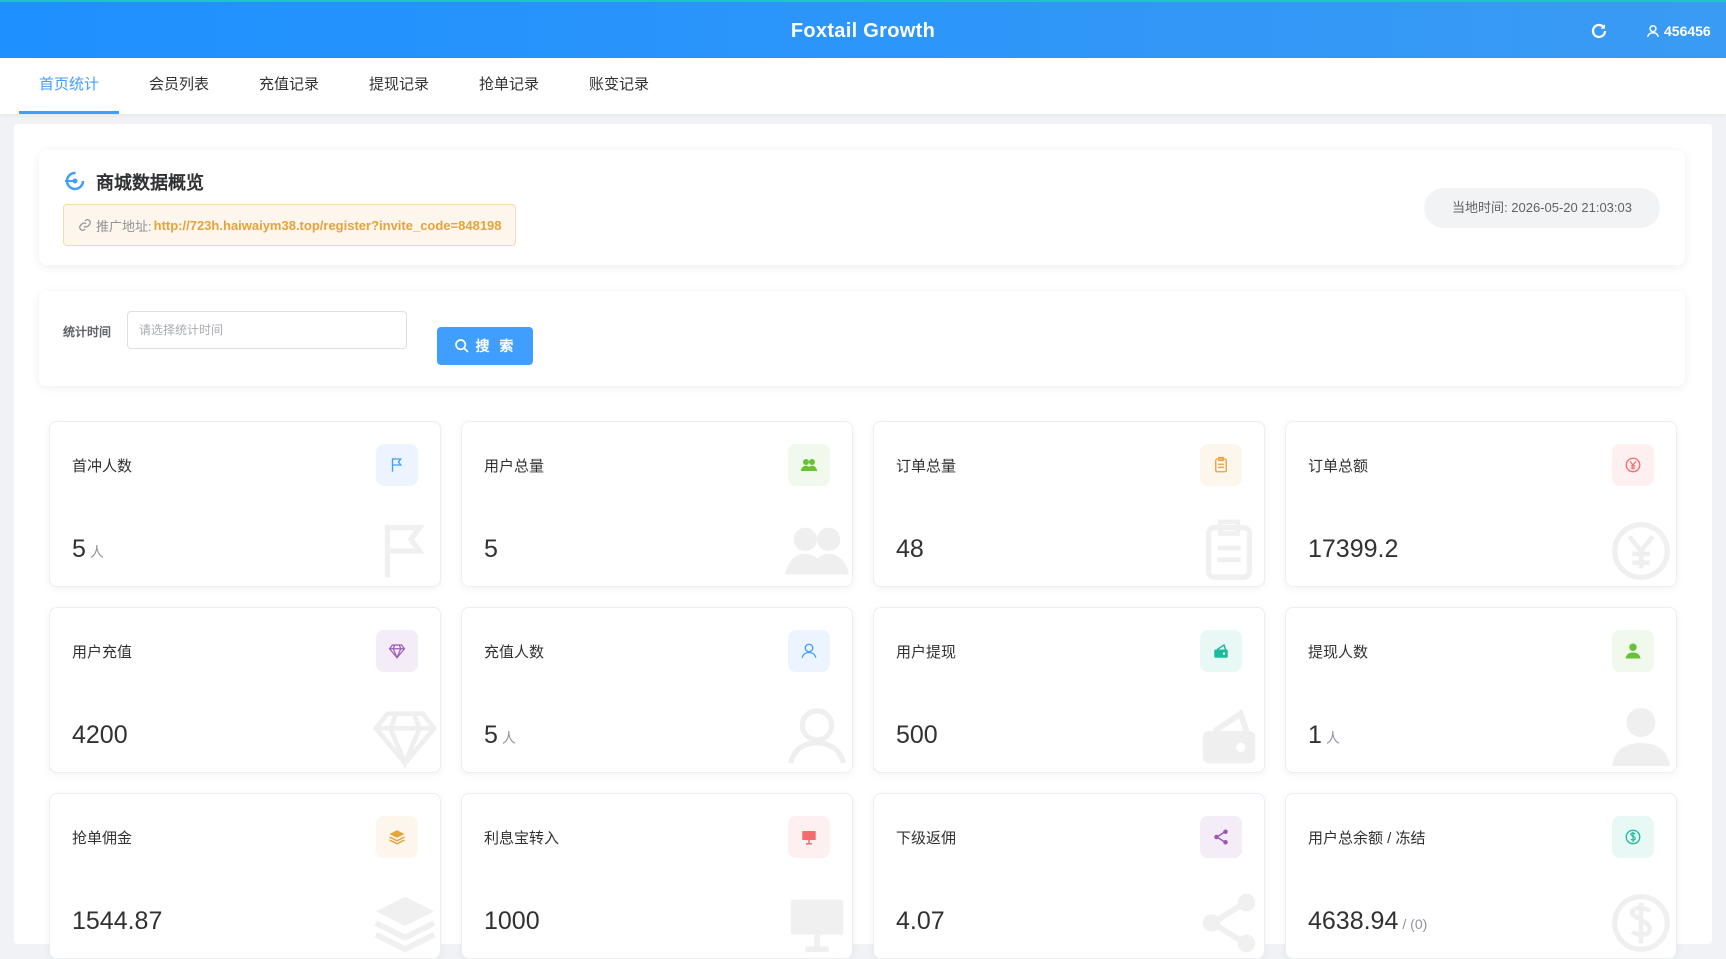  What do you see at coordinates (102, 838) in the screenshot?
I see `stat-label: 抢单佣金` at bounding box center [102, 838].